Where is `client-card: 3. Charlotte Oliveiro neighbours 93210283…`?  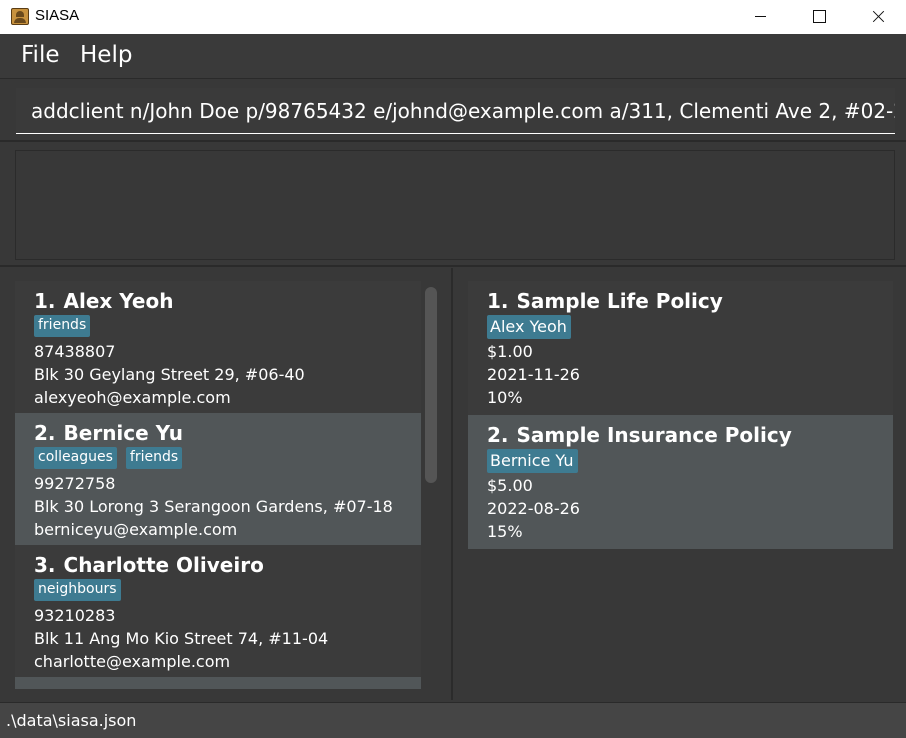 client-card: 3. Charlotte Oliveiro neighbours 93210283… is located at coordinates (218, 611).